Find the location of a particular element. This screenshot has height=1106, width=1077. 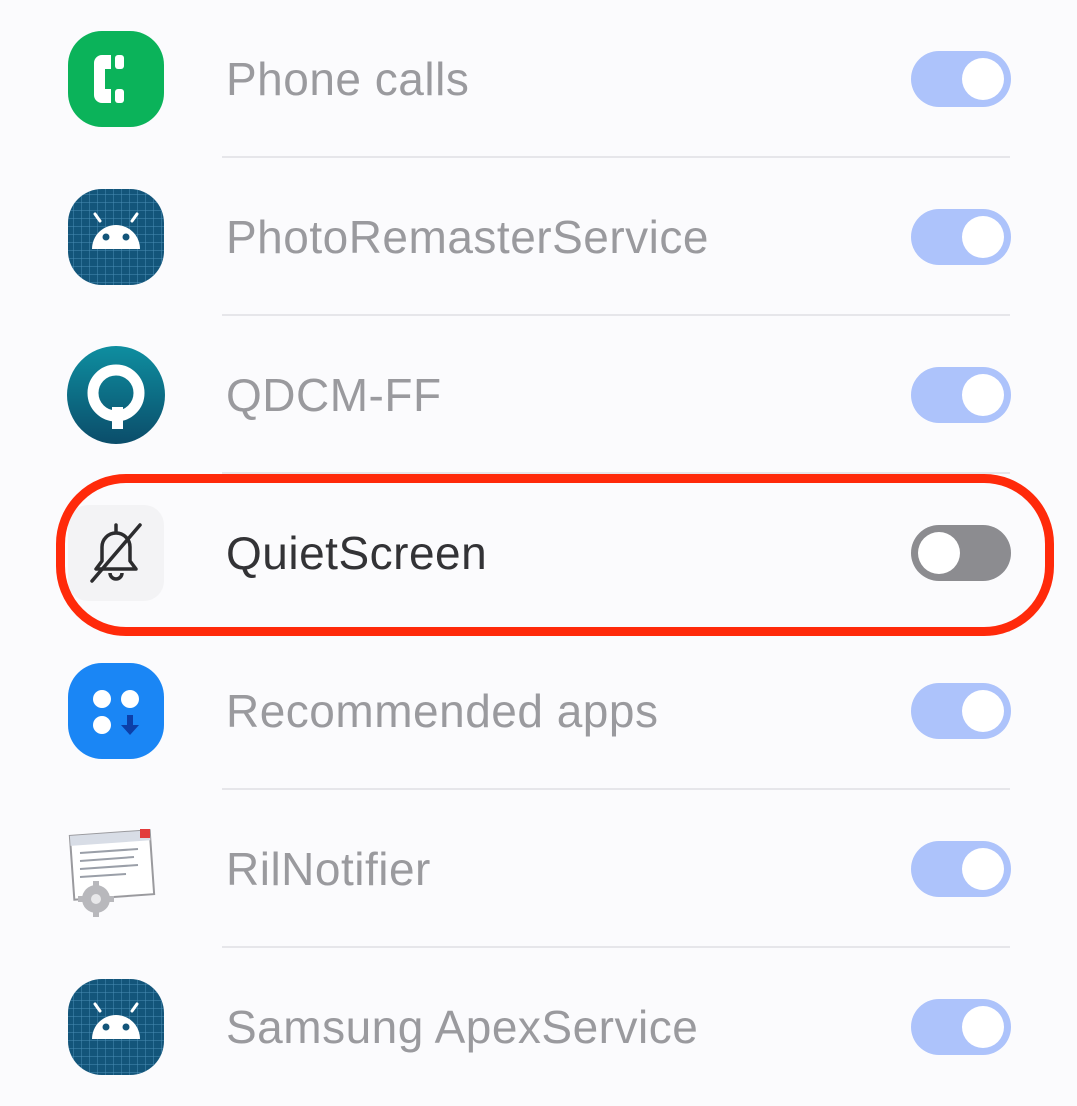

ril-notifier-icon is located at coordinates (116, 869).